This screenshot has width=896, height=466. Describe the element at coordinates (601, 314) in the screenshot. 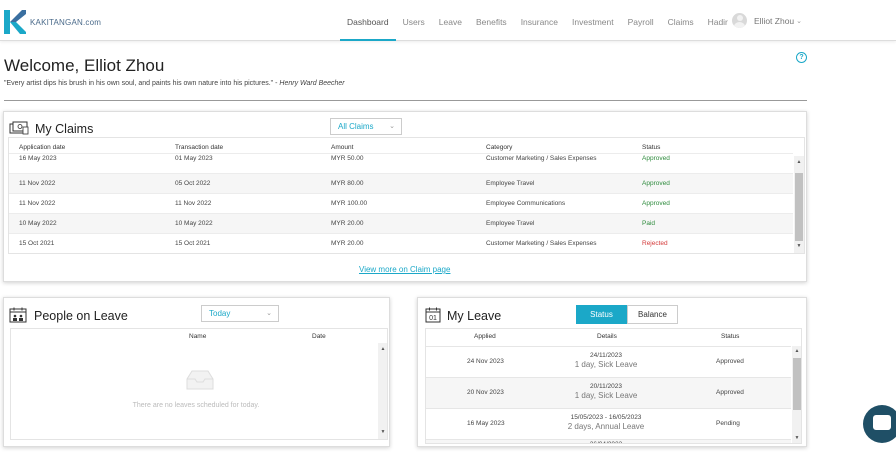

I see `status-toggle-button: Status` at that location.